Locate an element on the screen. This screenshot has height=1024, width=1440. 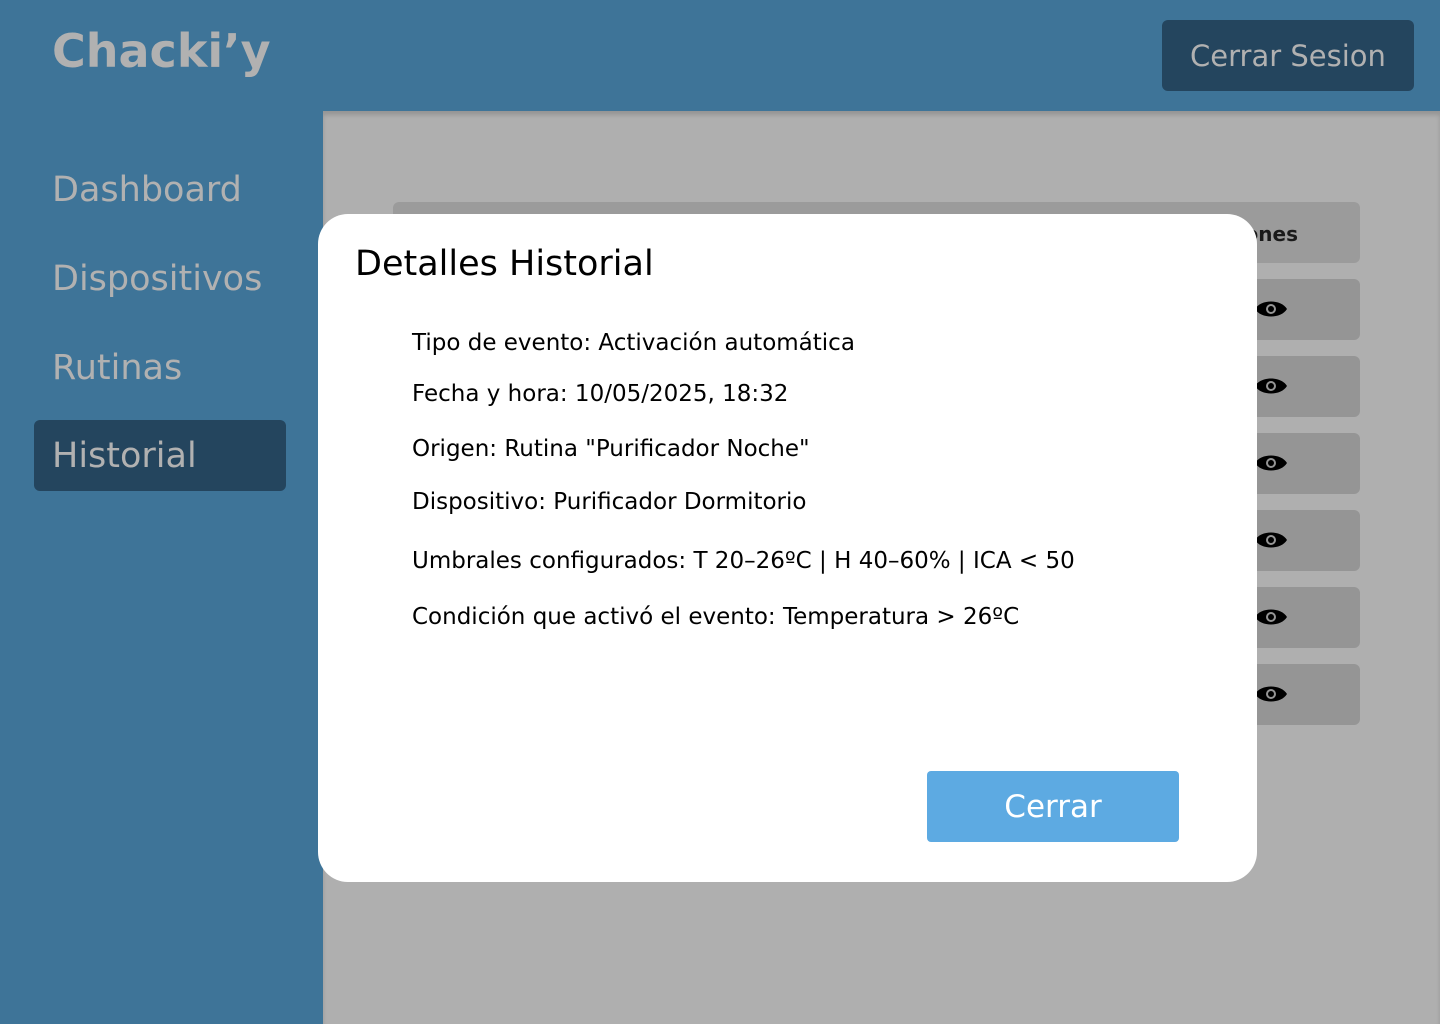
detail-device: Dispositivo: Purificador Dormitorio is located at coordinates (609, 502).